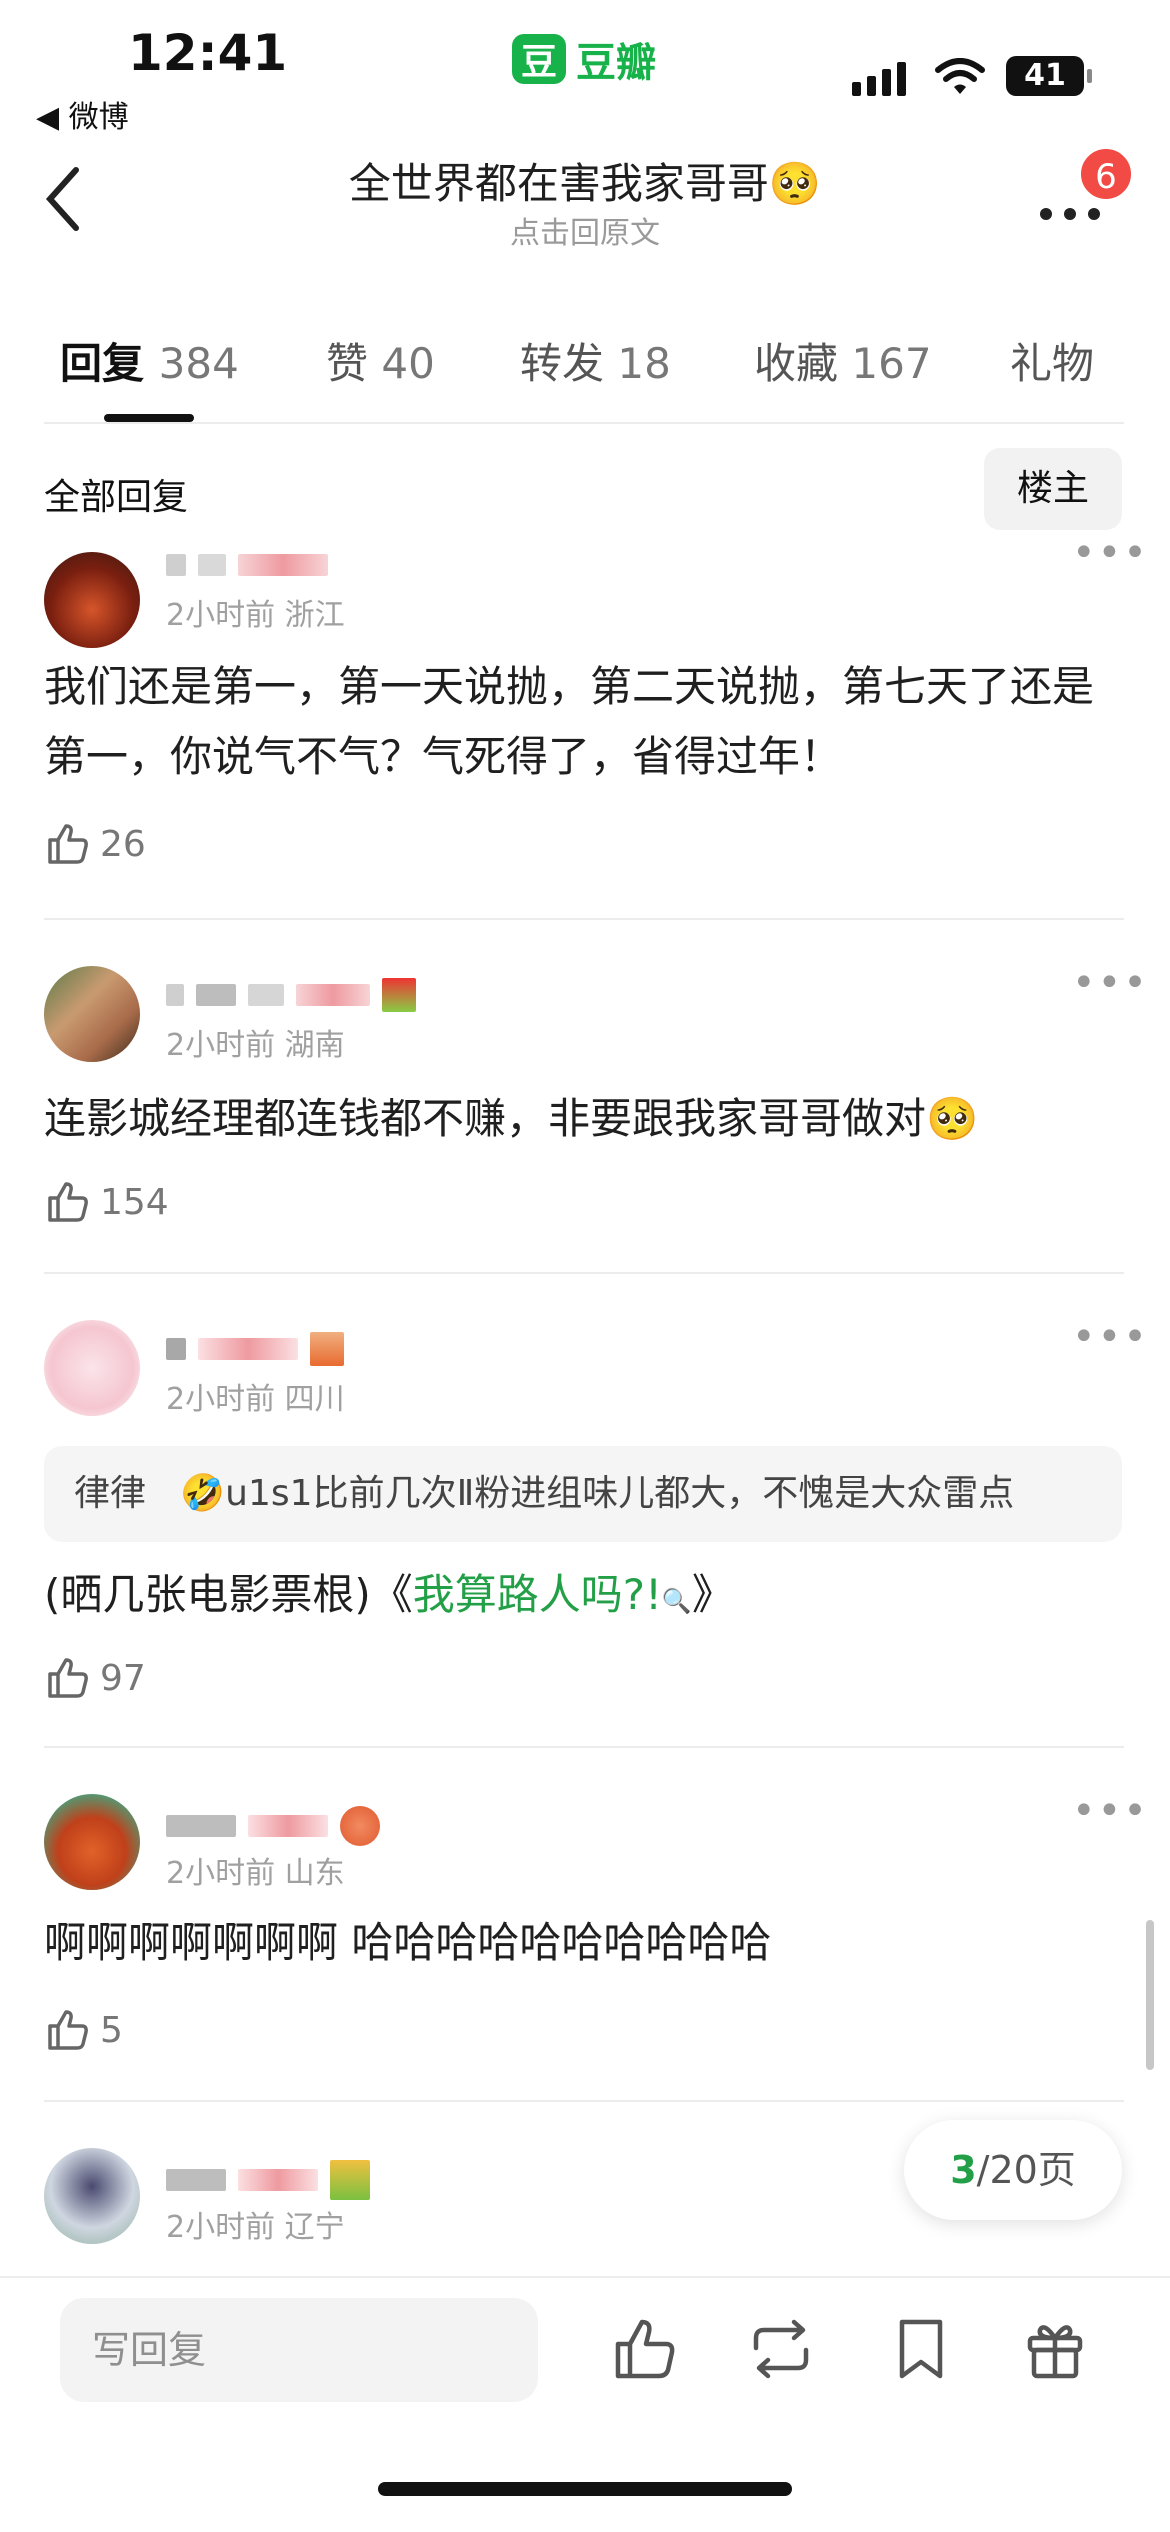 This screenshot has height=2532, width=1170. I want to click on topic-link: 我算路人吗?!🔍, so click(552, 1594).